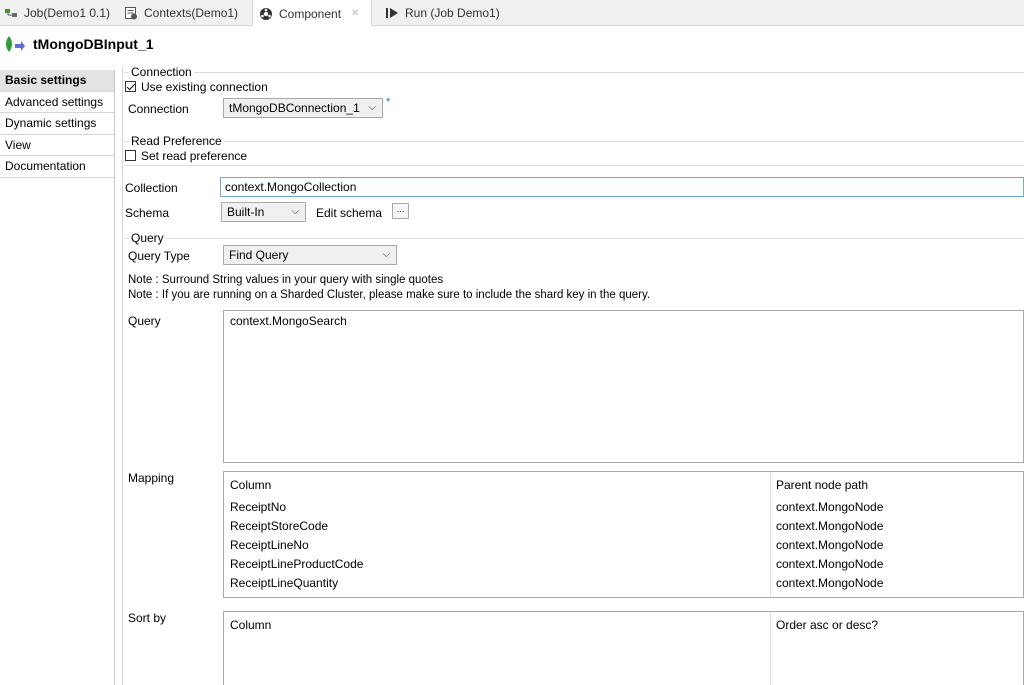 This screenshot has height=685, width=1024. Describe the element at coordinates (158, 109) in the screenshot. I see `connection-label: Connection` at that location.